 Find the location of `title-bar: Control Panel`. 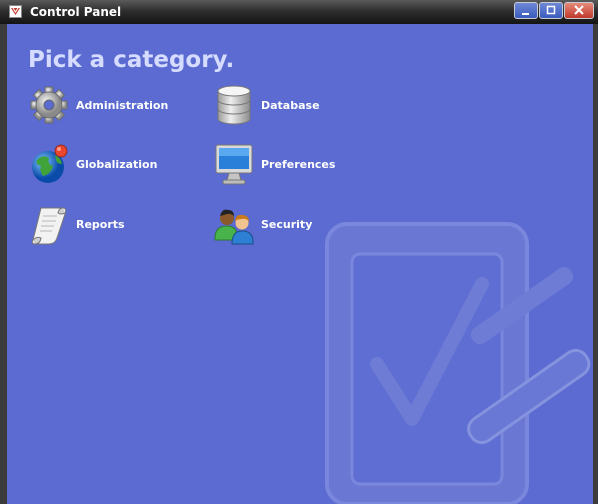

title-bar: Control Panel is located at coordinates (299, 12).